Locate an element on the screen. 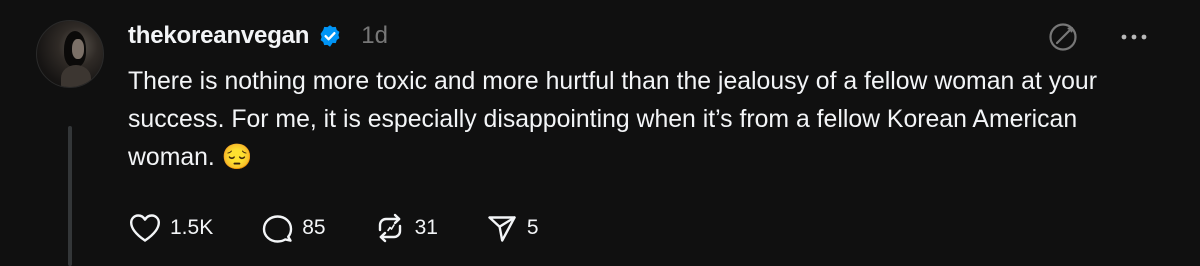  send-icon is located at coordinates (502, 228).